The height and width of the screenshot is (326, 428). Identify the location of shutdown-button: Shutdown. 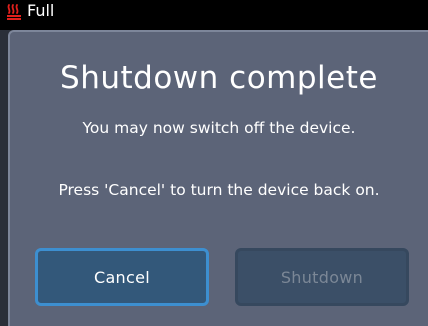
(322, 277).